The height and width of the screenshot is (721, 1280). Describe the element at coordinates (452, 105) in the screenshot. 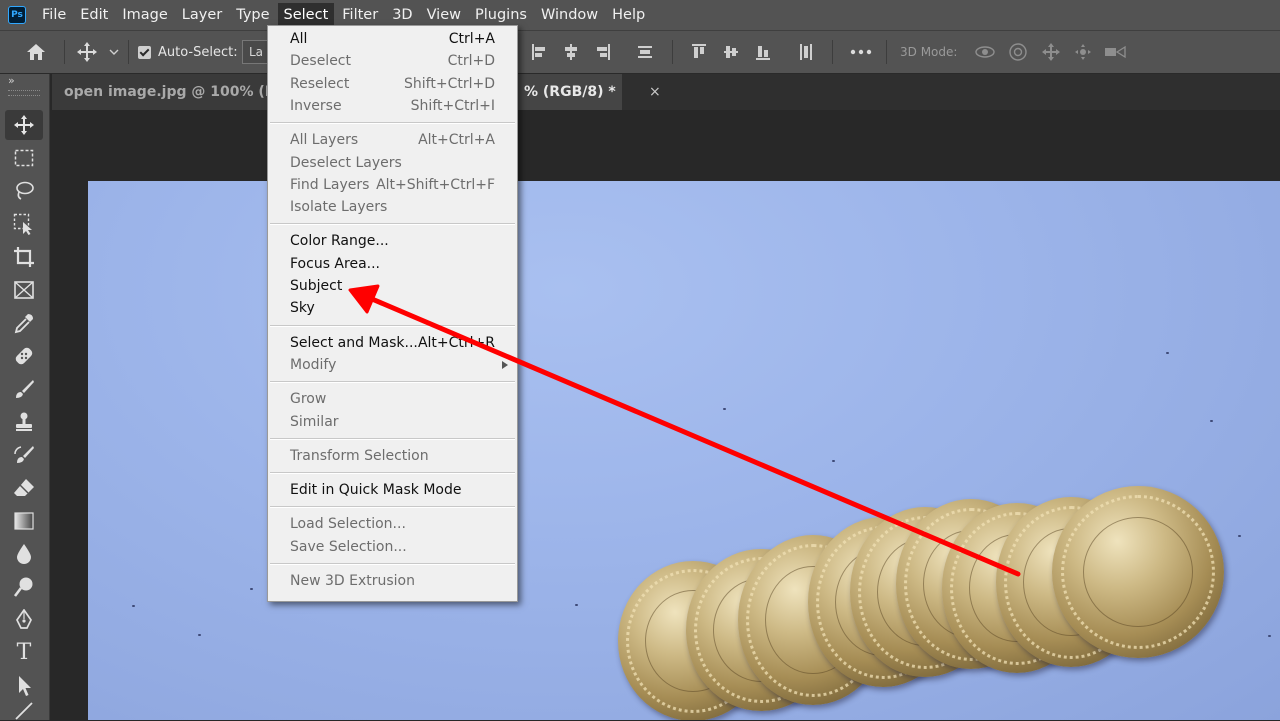

I see `menu-item-shortcut: Shift+Ctrl+I` at that location.